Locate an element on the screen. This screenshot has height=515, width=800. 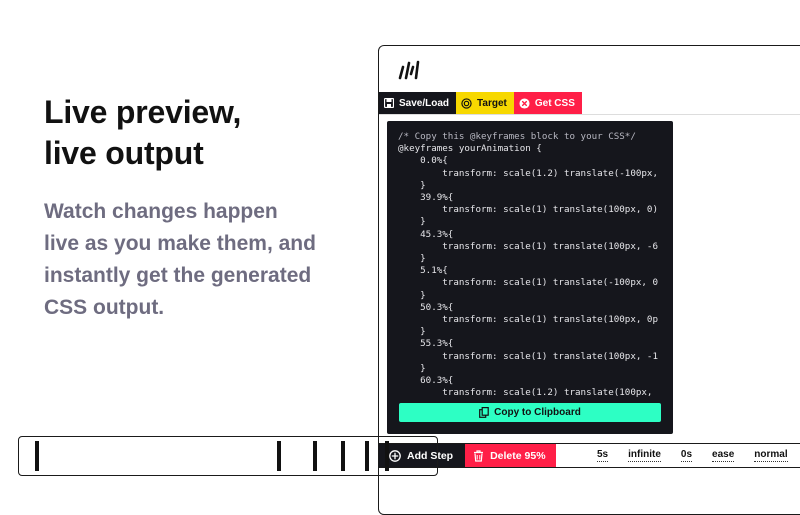
copy-to-clipboard-button: Copy to Clipboard is located at coordinates (530, 412).